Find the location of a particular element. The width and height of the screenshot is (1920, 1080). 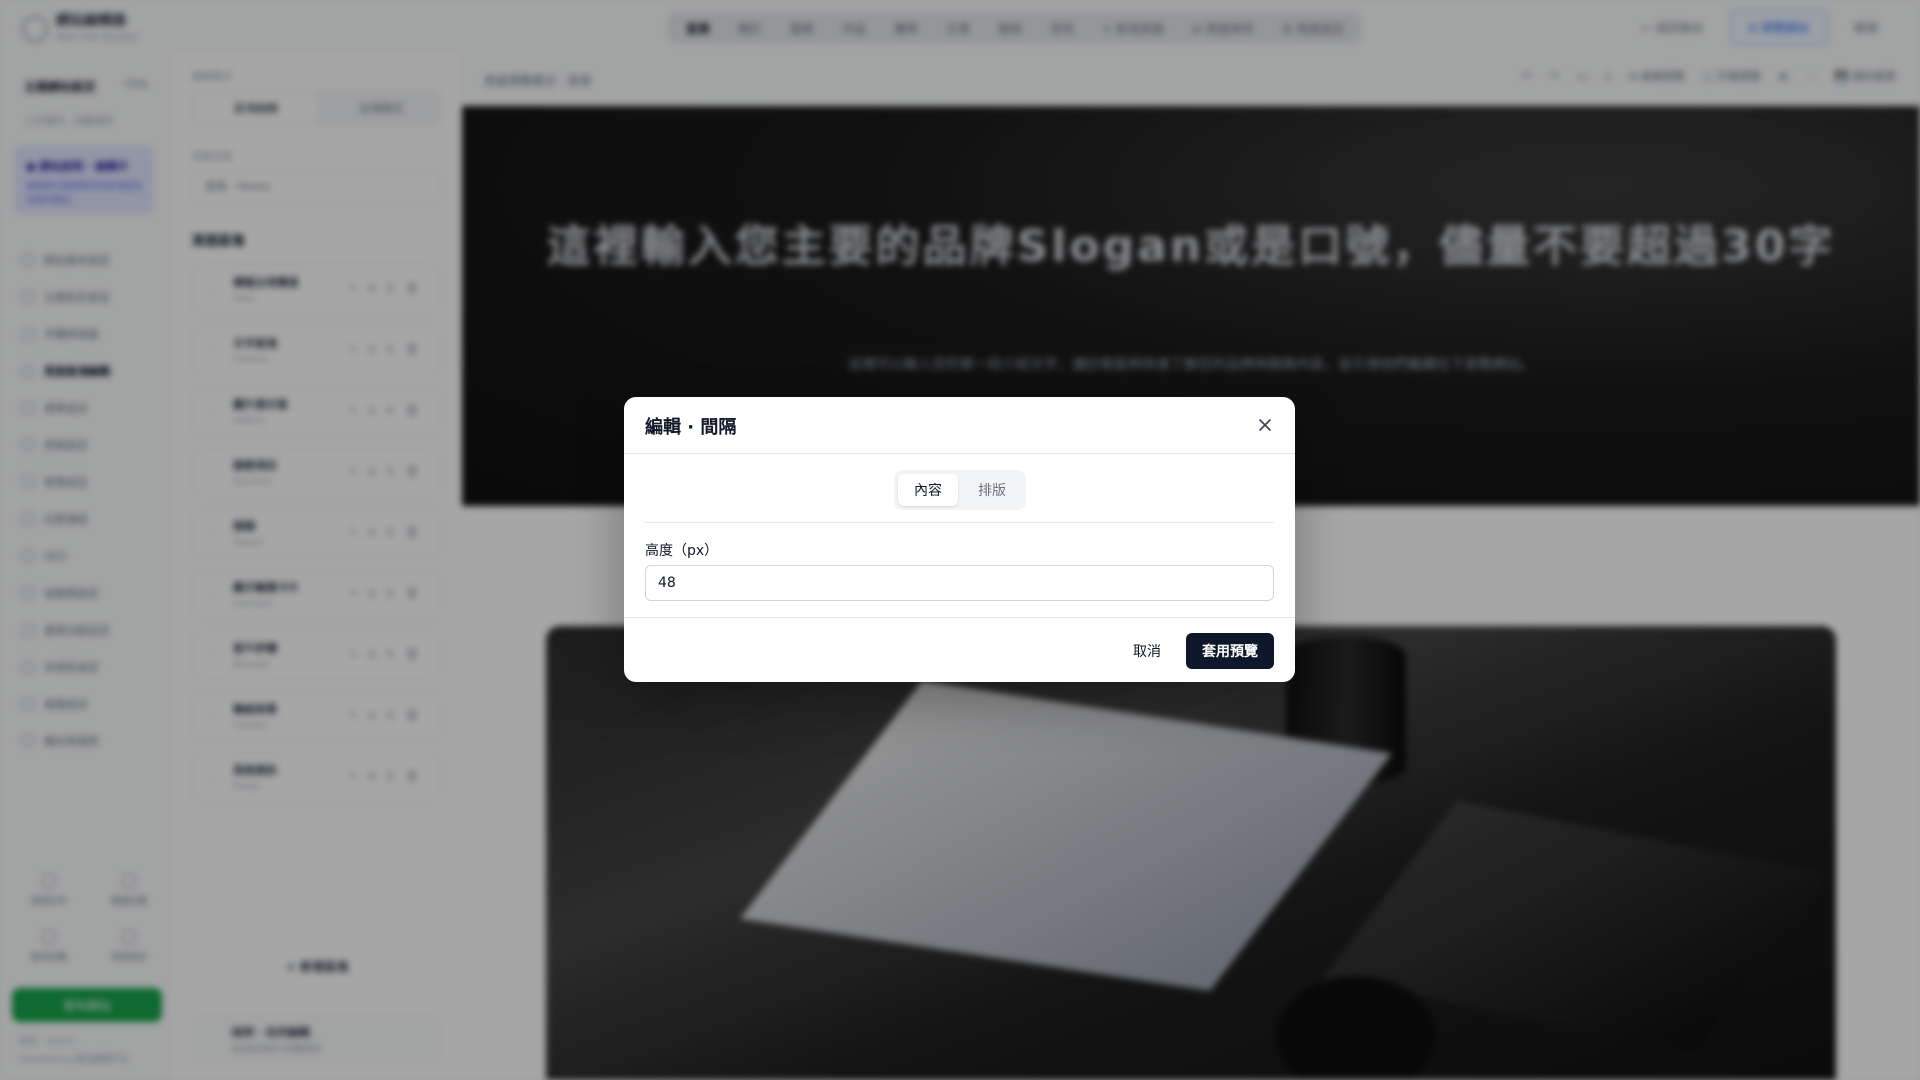

height-label: 高度（px） is located at coordinates (682, 551).